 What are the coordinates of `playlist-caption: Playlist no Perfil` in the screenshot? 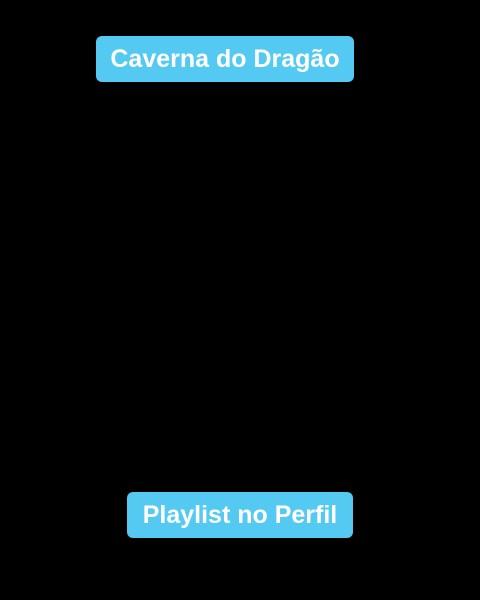 It's located at (240, 515).